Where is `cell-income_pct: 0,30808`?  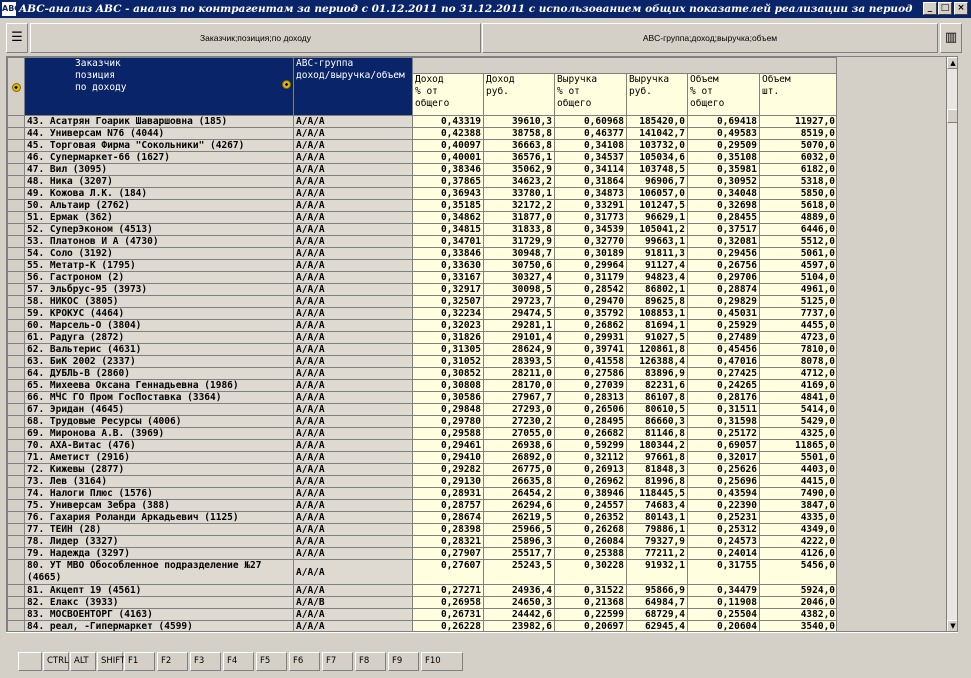
cell-income_pct: 0,30808 is located at coordinates (448, 385).